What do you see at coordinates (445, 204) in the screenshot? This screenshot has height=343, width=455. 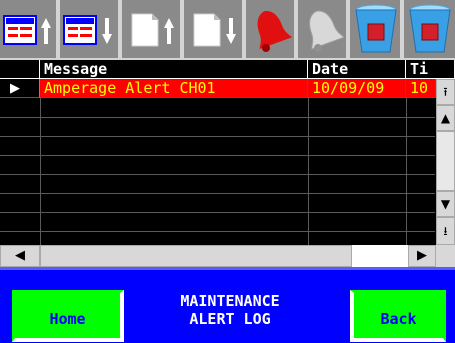 I see `scroll-down-button: ▼` at bounding box center [445, 204].